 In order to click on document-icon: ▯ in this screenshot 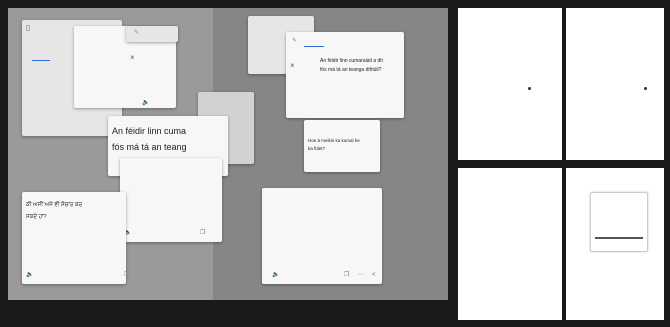, I will do `click(28, 27)`.